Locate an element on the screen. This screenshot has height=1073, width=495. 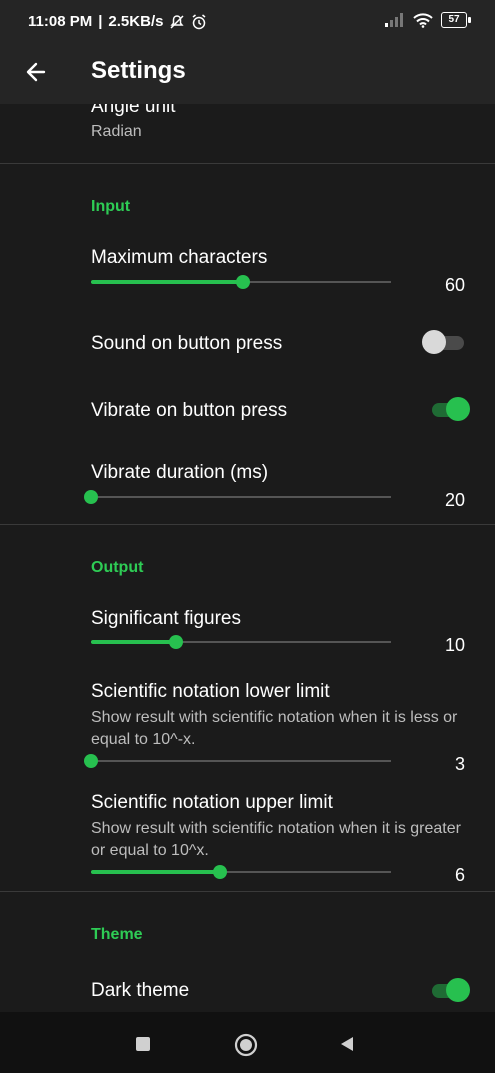
vibrate-duration-slider is located at coordinates (237, 497).